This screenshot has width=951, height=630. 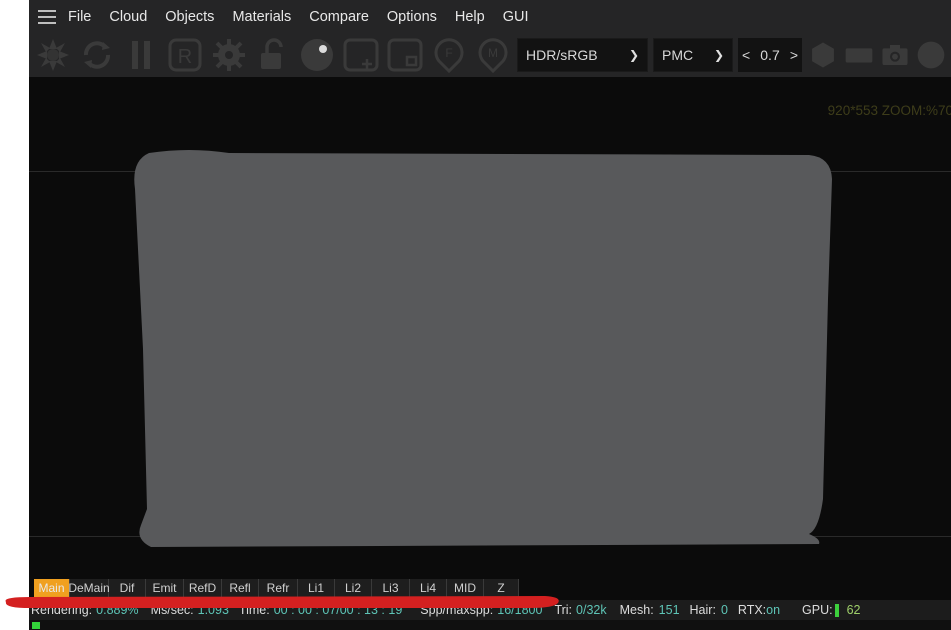 I want to click on time-label: Time:, so click(x=254, y=610).